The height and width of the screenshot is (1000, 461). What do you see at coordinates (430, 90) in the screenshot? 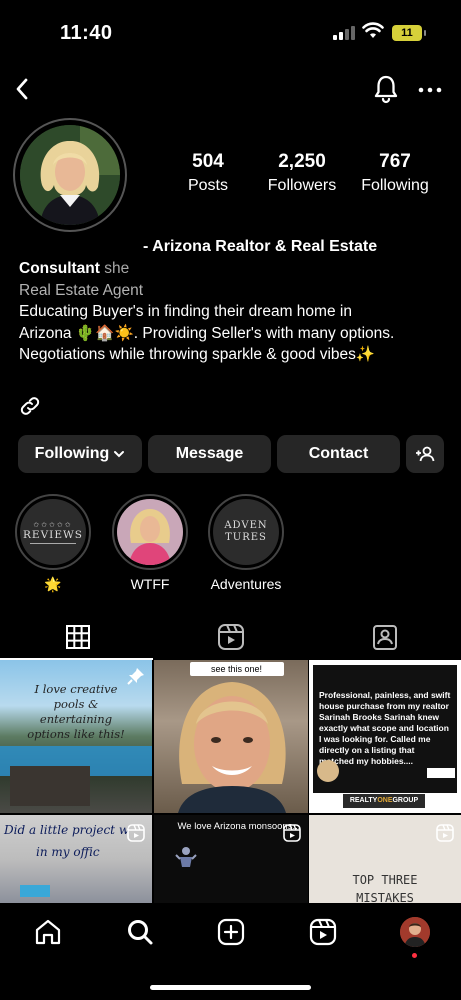
I see `more-horizontal-icon` at bounding box center [430, 90].